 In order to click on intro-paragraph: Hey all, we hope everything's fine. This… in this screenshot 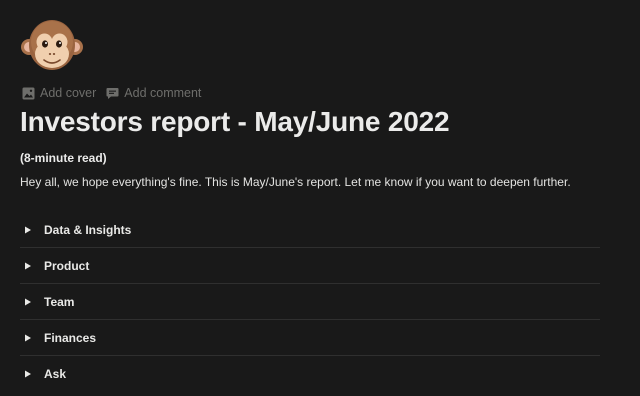, I will do `click(295, 182)`.